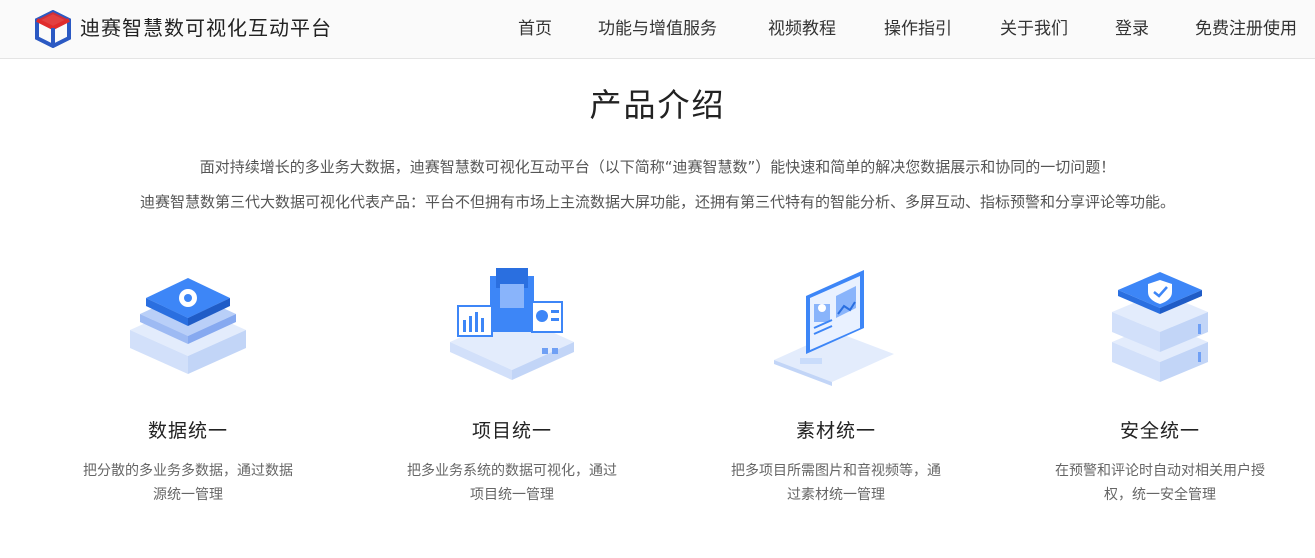  Describe the element at coordinates (1160, 483) in the screenshot. I see `feature-desc: 在预警和评论时自动对相关用户授权，统一安全管理` at that location.